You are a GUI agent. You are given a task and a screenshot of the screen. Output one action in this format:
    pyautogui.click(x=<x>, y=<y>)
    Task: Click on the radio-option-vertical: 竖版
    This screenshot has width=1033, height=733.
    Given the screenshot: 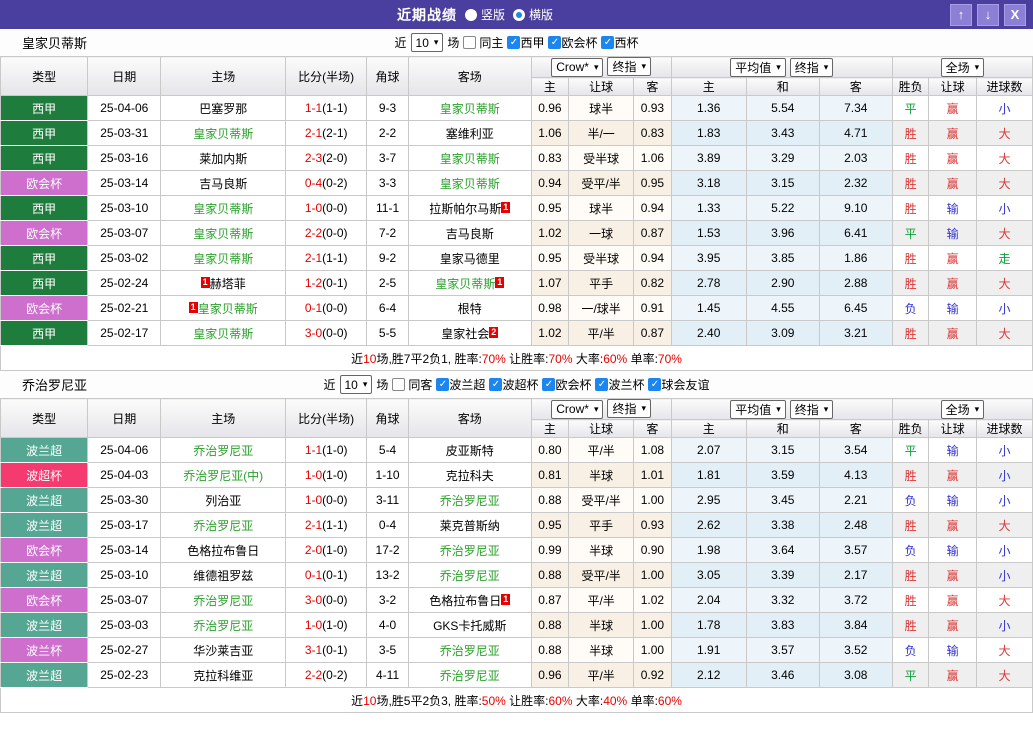 What is the action you would take?
    pyautogui.click(x=484, y=14)
    